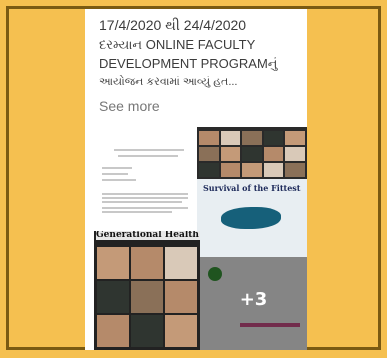 Image resolution: width=387 pixels, height=358 pixels. I want to click on post-line-dates: 17/4/2020 થી 24/4/2020, so click(173, 25).